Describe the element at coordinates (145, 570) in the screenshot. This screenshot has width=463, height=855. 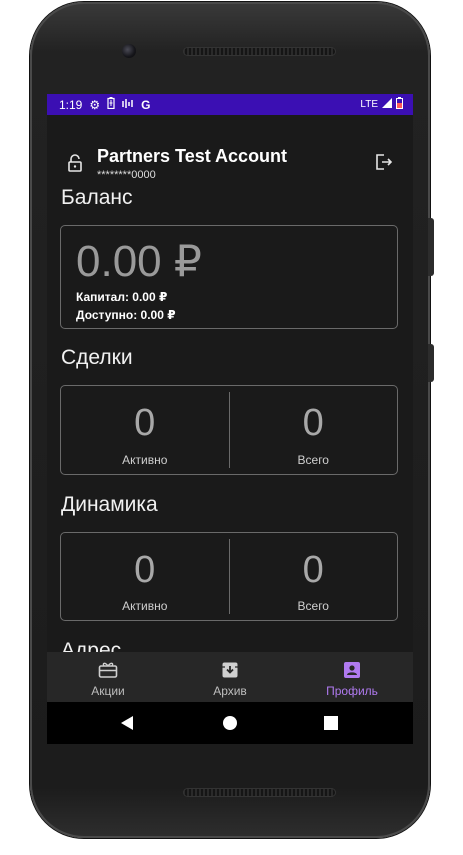
I see `dynamics-active-count: 0` at that location.